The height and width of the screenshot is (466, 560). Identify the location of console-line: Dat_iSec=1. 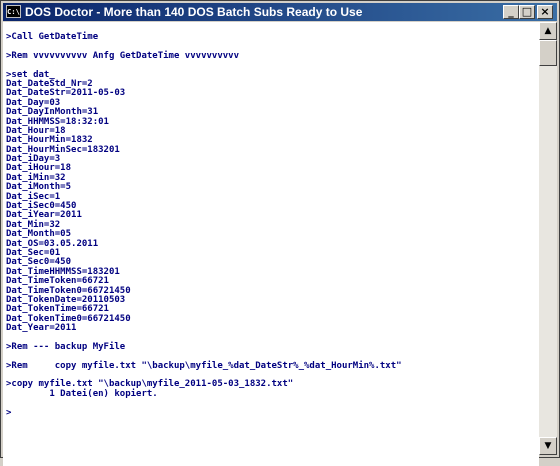
(33, 196).